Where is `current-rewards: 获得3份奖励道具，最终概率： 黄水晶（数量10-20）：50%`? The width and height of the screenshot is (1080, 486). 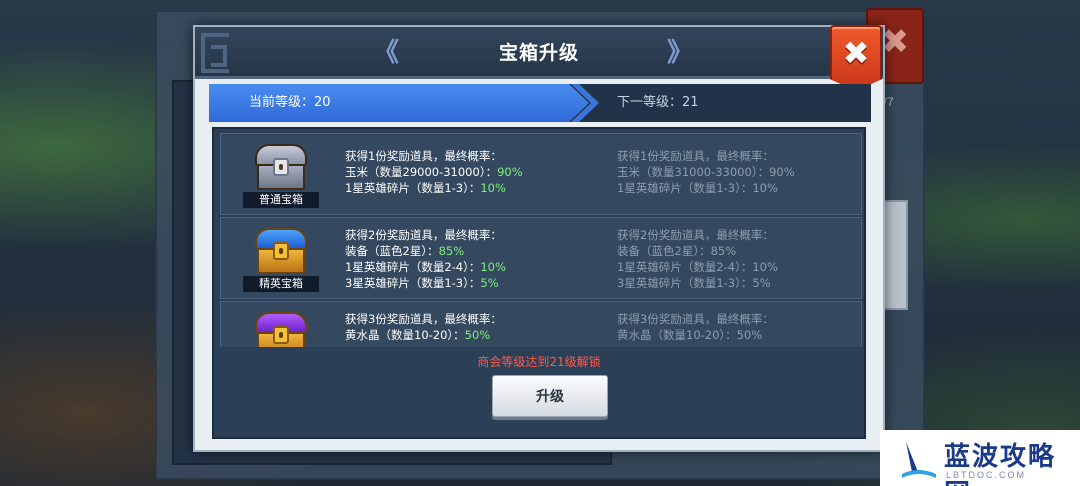 current-rewards: 获得3份奖励道具，最终概率： 黄水晶（数量10-20）：50% is located at coordinates (423, 327).